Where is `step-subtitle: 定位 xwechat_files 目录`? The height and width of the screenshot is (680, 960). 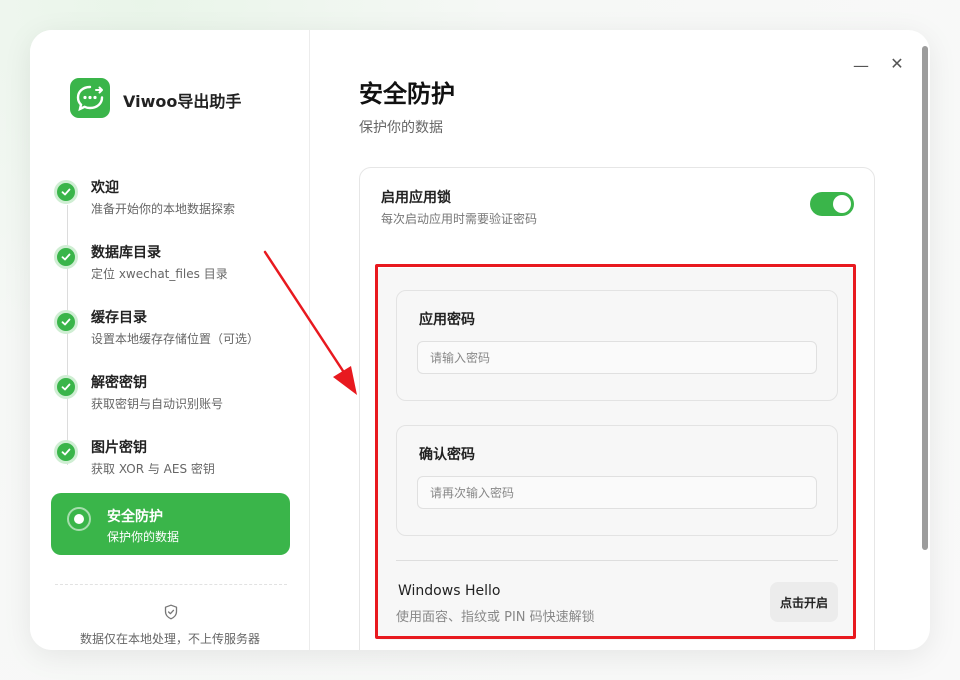
step-subtitle: 定位 xwechat_files 目录 is located at coordinates (159, 274).